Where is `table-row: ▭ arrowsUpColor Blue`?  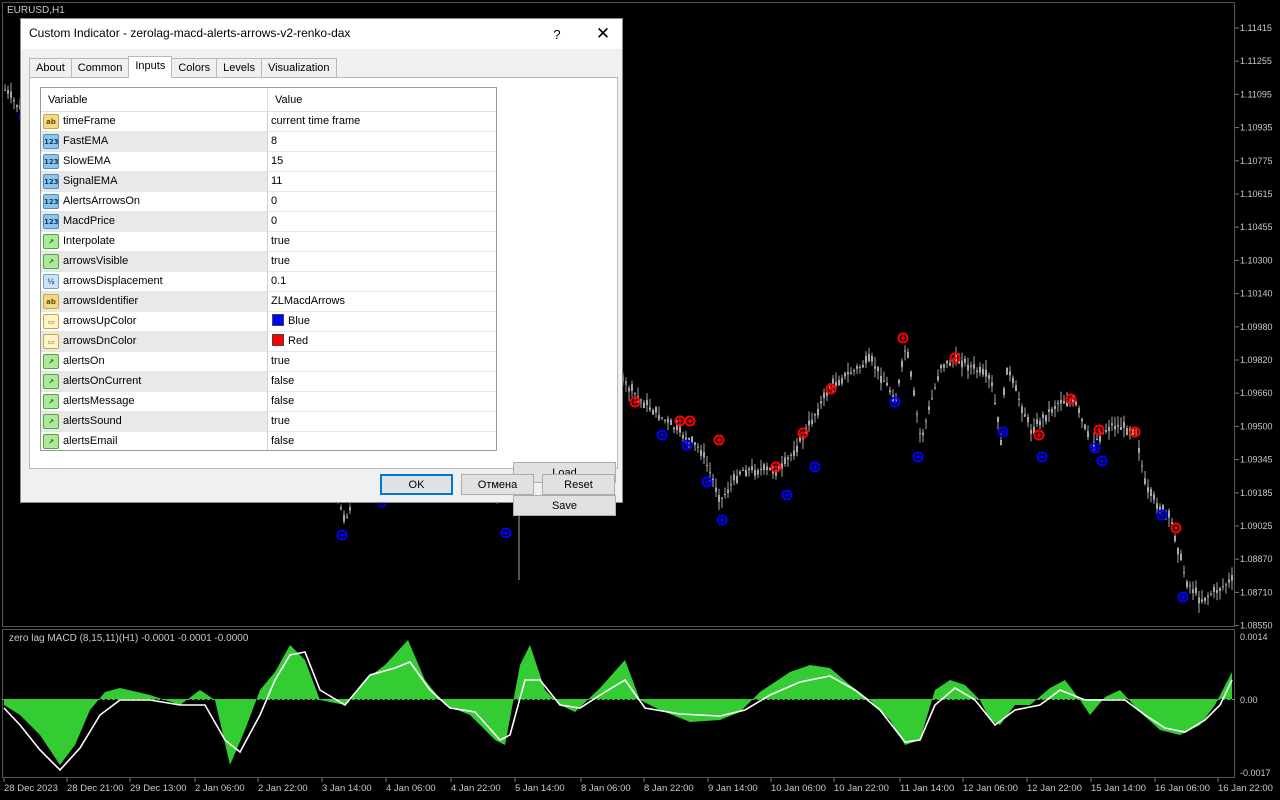 table-row: ▭ arrowsUpColor Blue is located at coordinates (268, 322).